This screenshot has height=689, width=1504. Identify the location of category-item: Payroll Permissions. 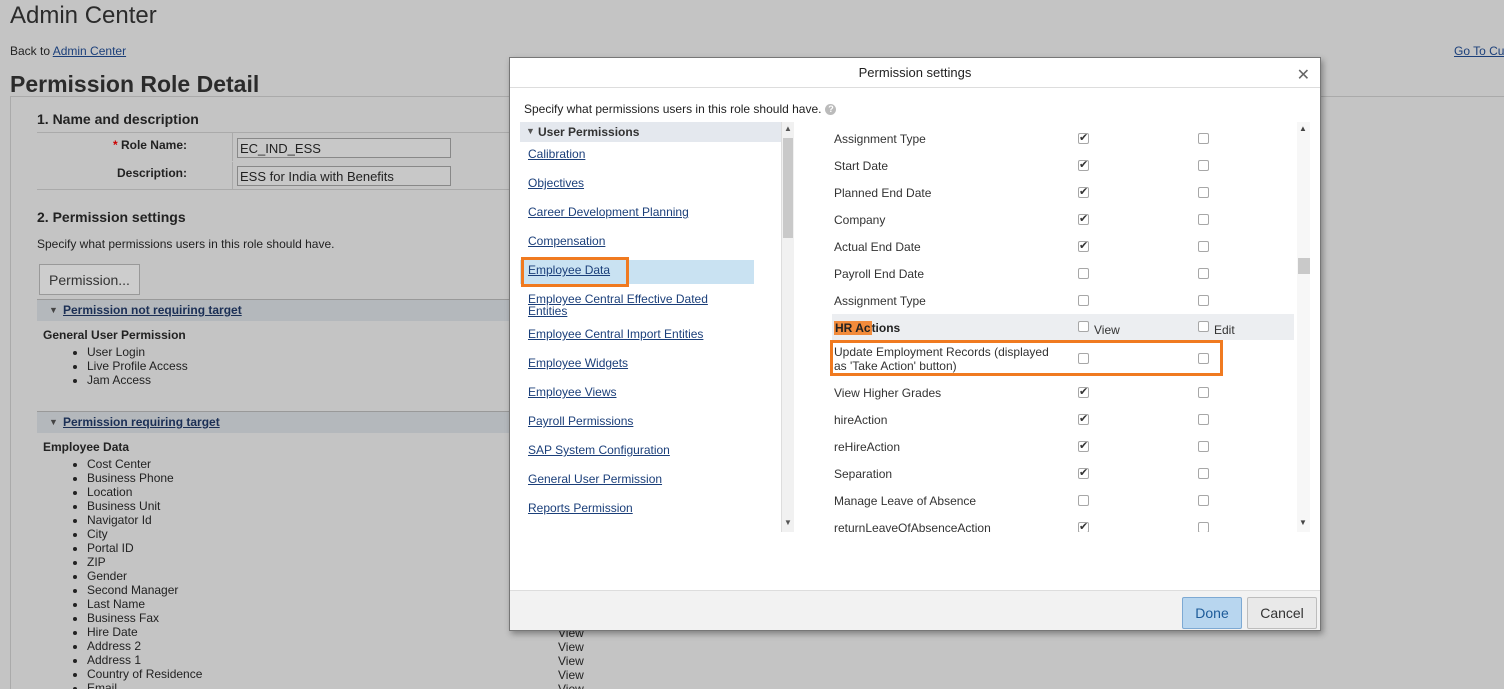
(638, 421).